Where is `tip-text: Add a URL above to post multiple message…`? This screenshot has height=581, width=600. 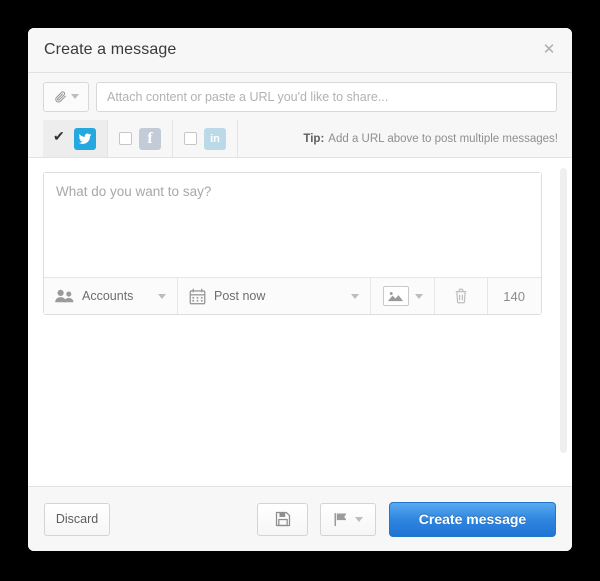
tip-text: Add a URL above to post multiple message… is located at coordinates (443, 138).